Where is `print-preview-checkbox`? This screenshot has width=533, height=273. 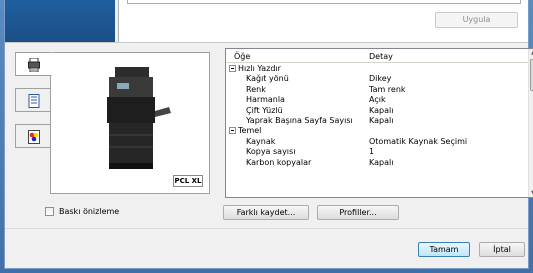 print-preview-checkbox is located at coordinates (49, 211).